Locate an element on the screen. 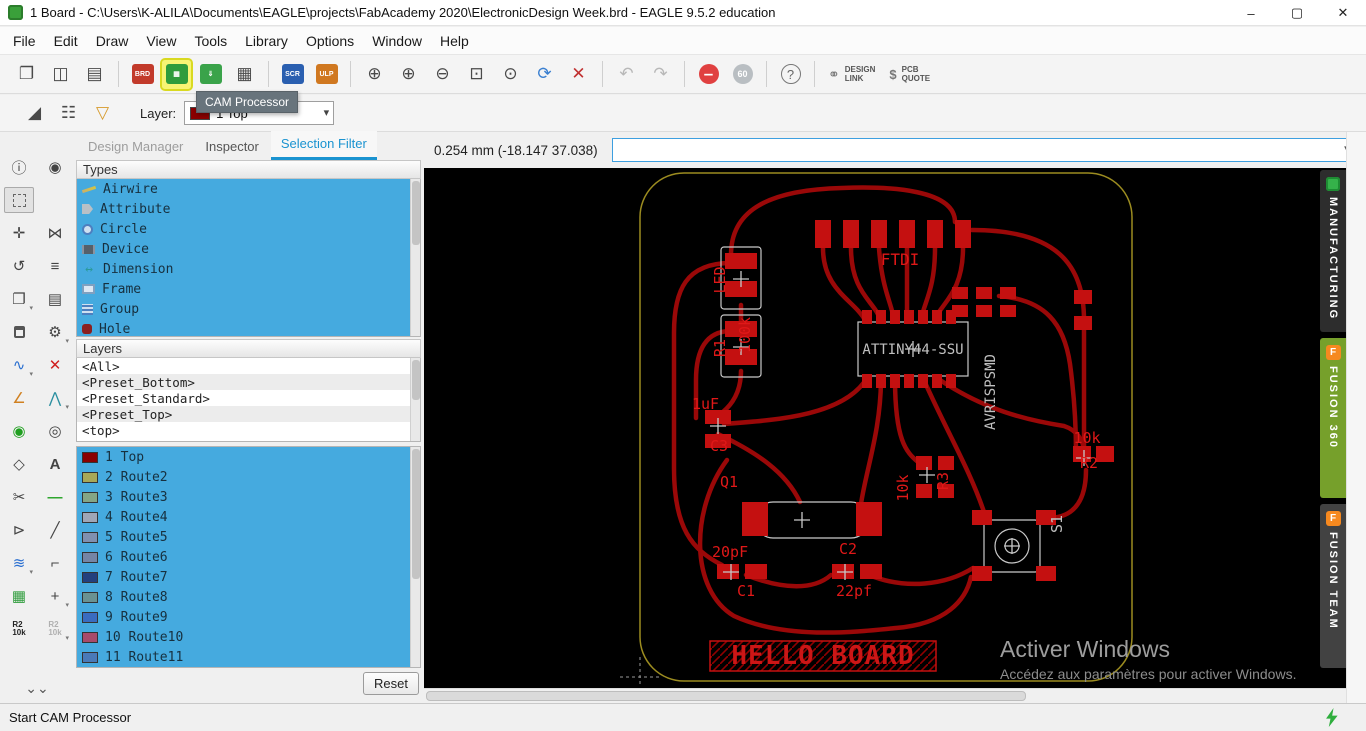 This screenshot has width=1366, height=731. type-row-frame: Frame is located at coordinates (248, 289).